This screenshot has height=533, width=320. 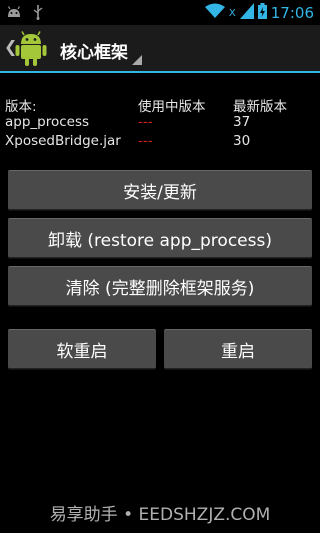 What do you see at coordinates (25, 14) in the screenshot?
I see `status-bar-notifications` at bounding box center [25, 14].